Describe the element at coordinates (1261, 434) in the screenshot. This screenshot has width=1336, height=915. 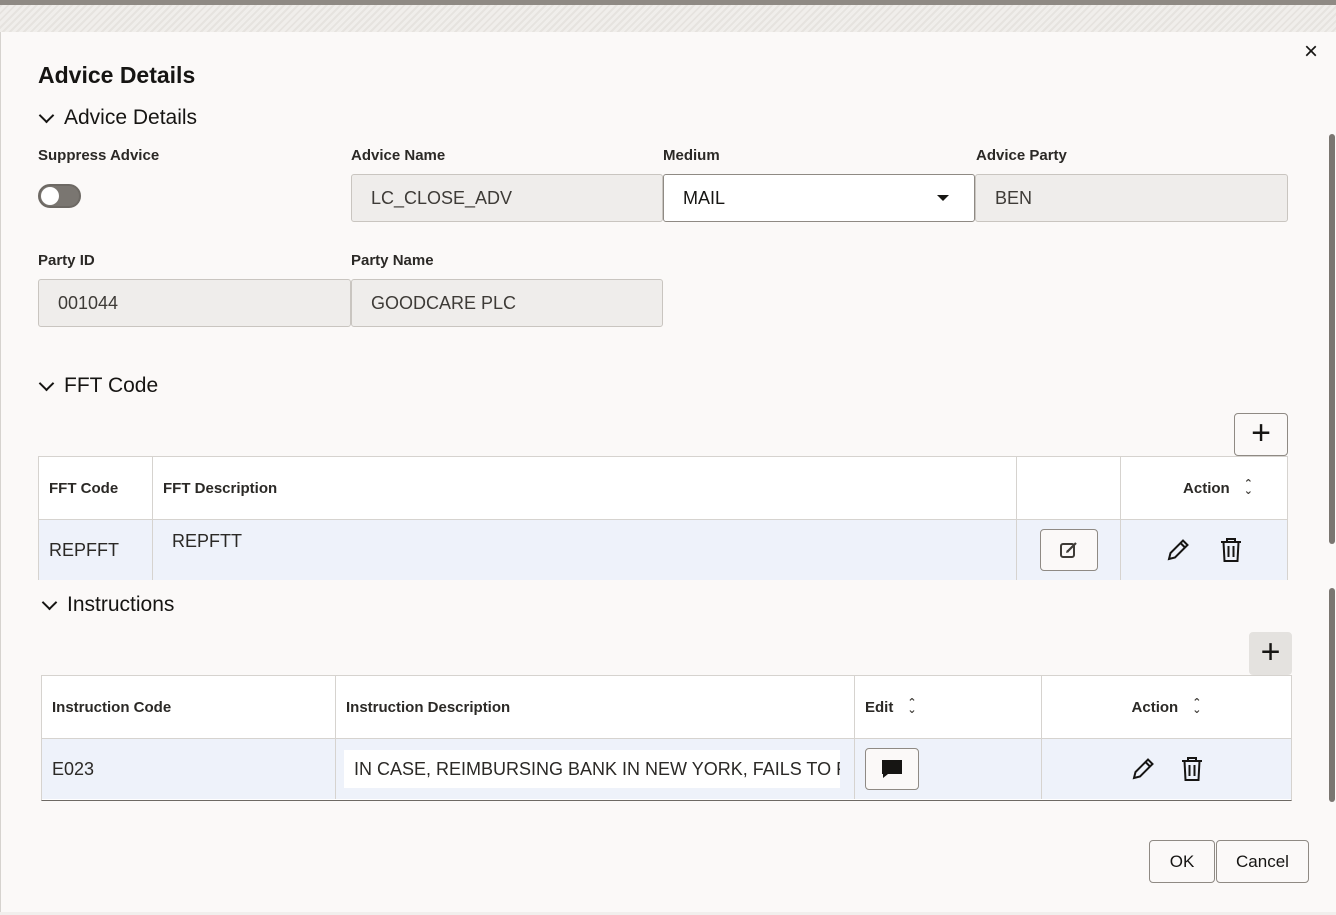
I see `add-fft-button: +` at that location.